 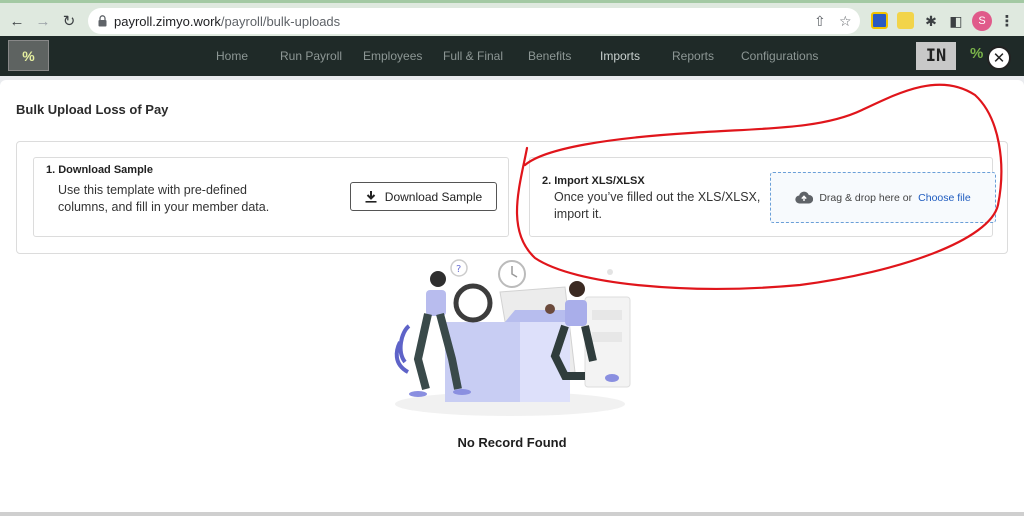 I want to click on dropzone-text: Drag & drop here or, so click(x=866, y=197).